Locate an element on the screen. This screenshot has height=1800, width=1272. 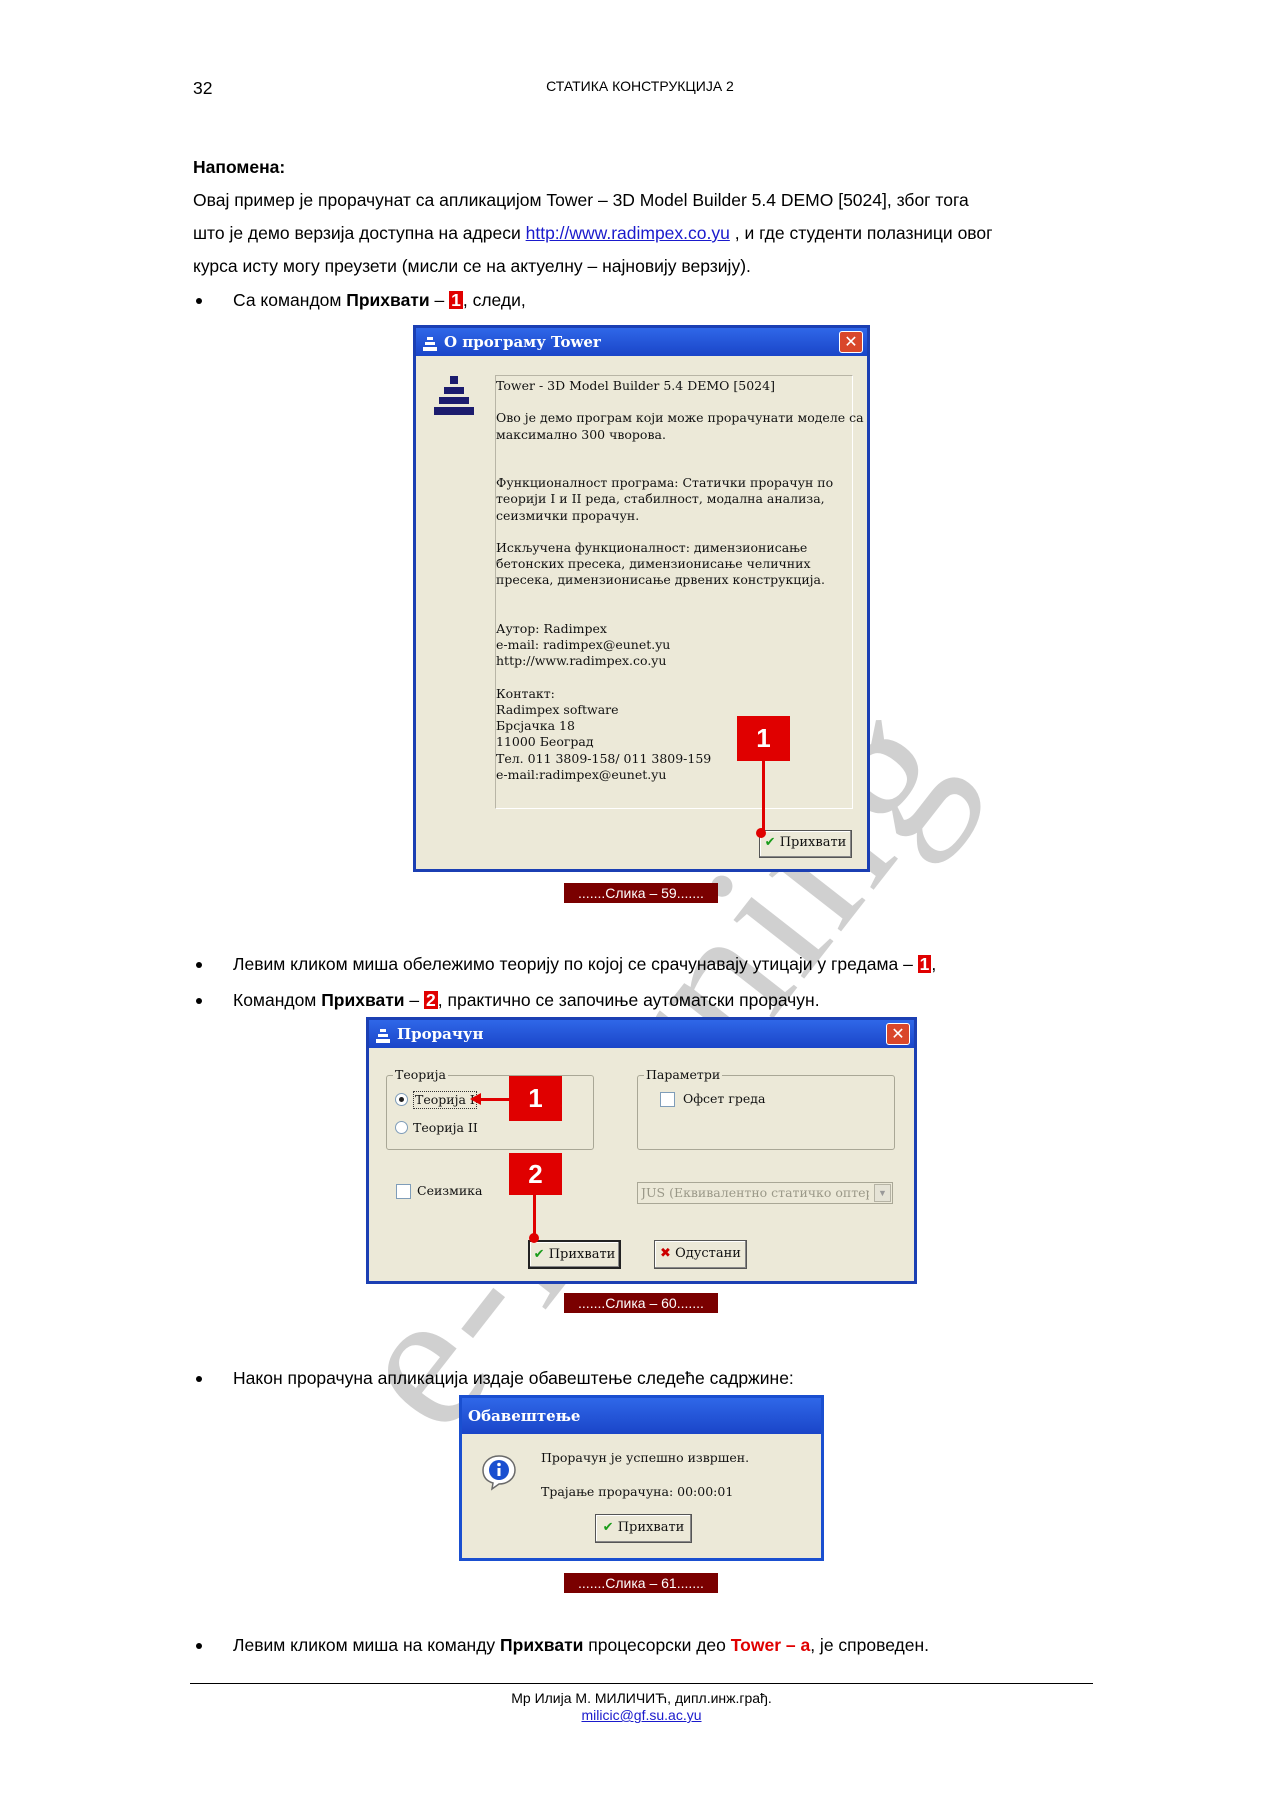
header-title: СТАТИКА КОНСТРУКЦИЈА 2 is located at coordinates (640, 86).